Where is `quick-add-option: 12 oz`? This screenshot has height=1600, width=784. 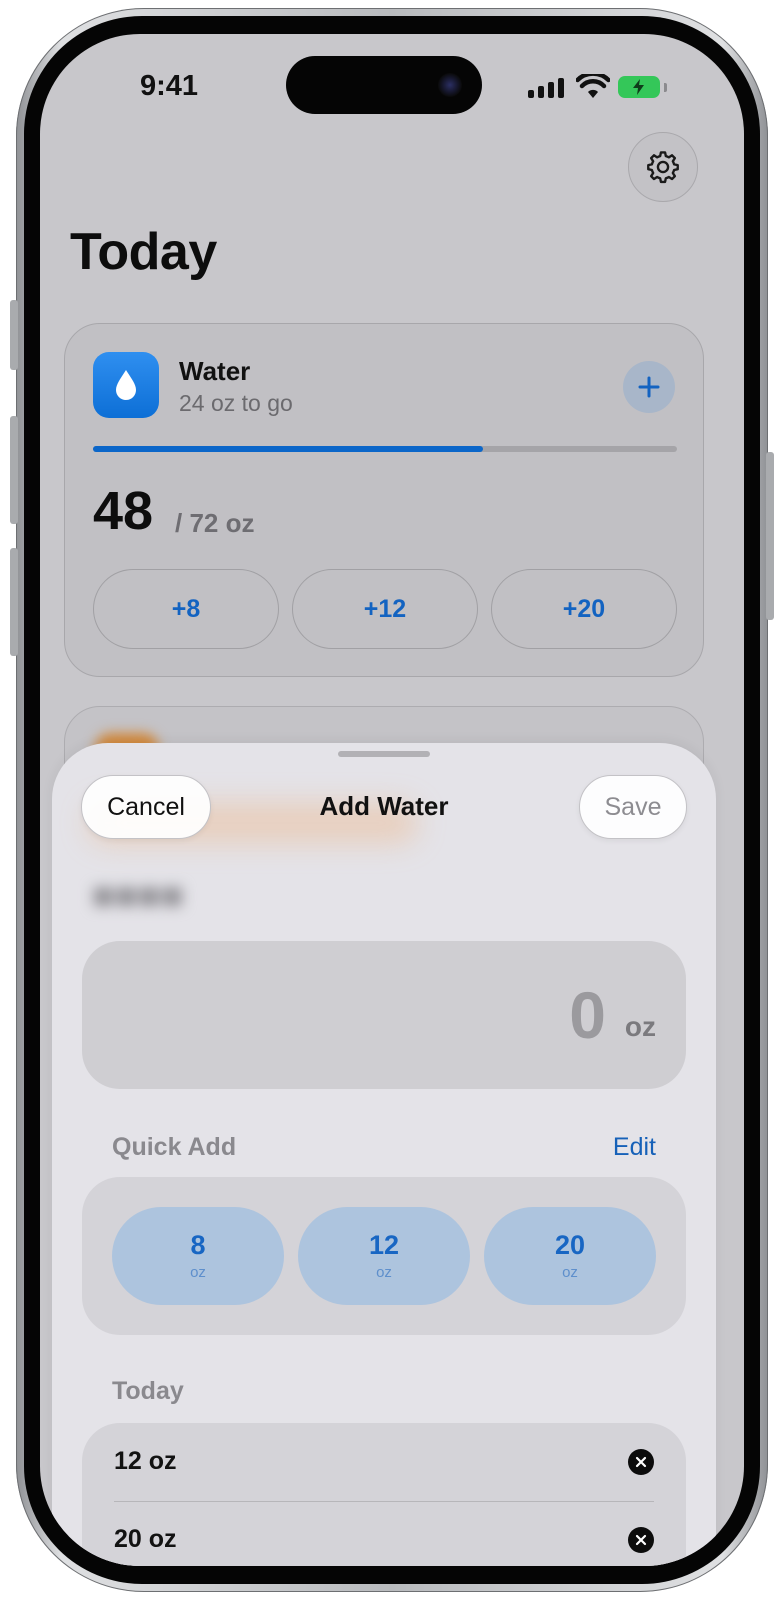 quick-add-option: 12 oz is located at coordinates (384, 1256).